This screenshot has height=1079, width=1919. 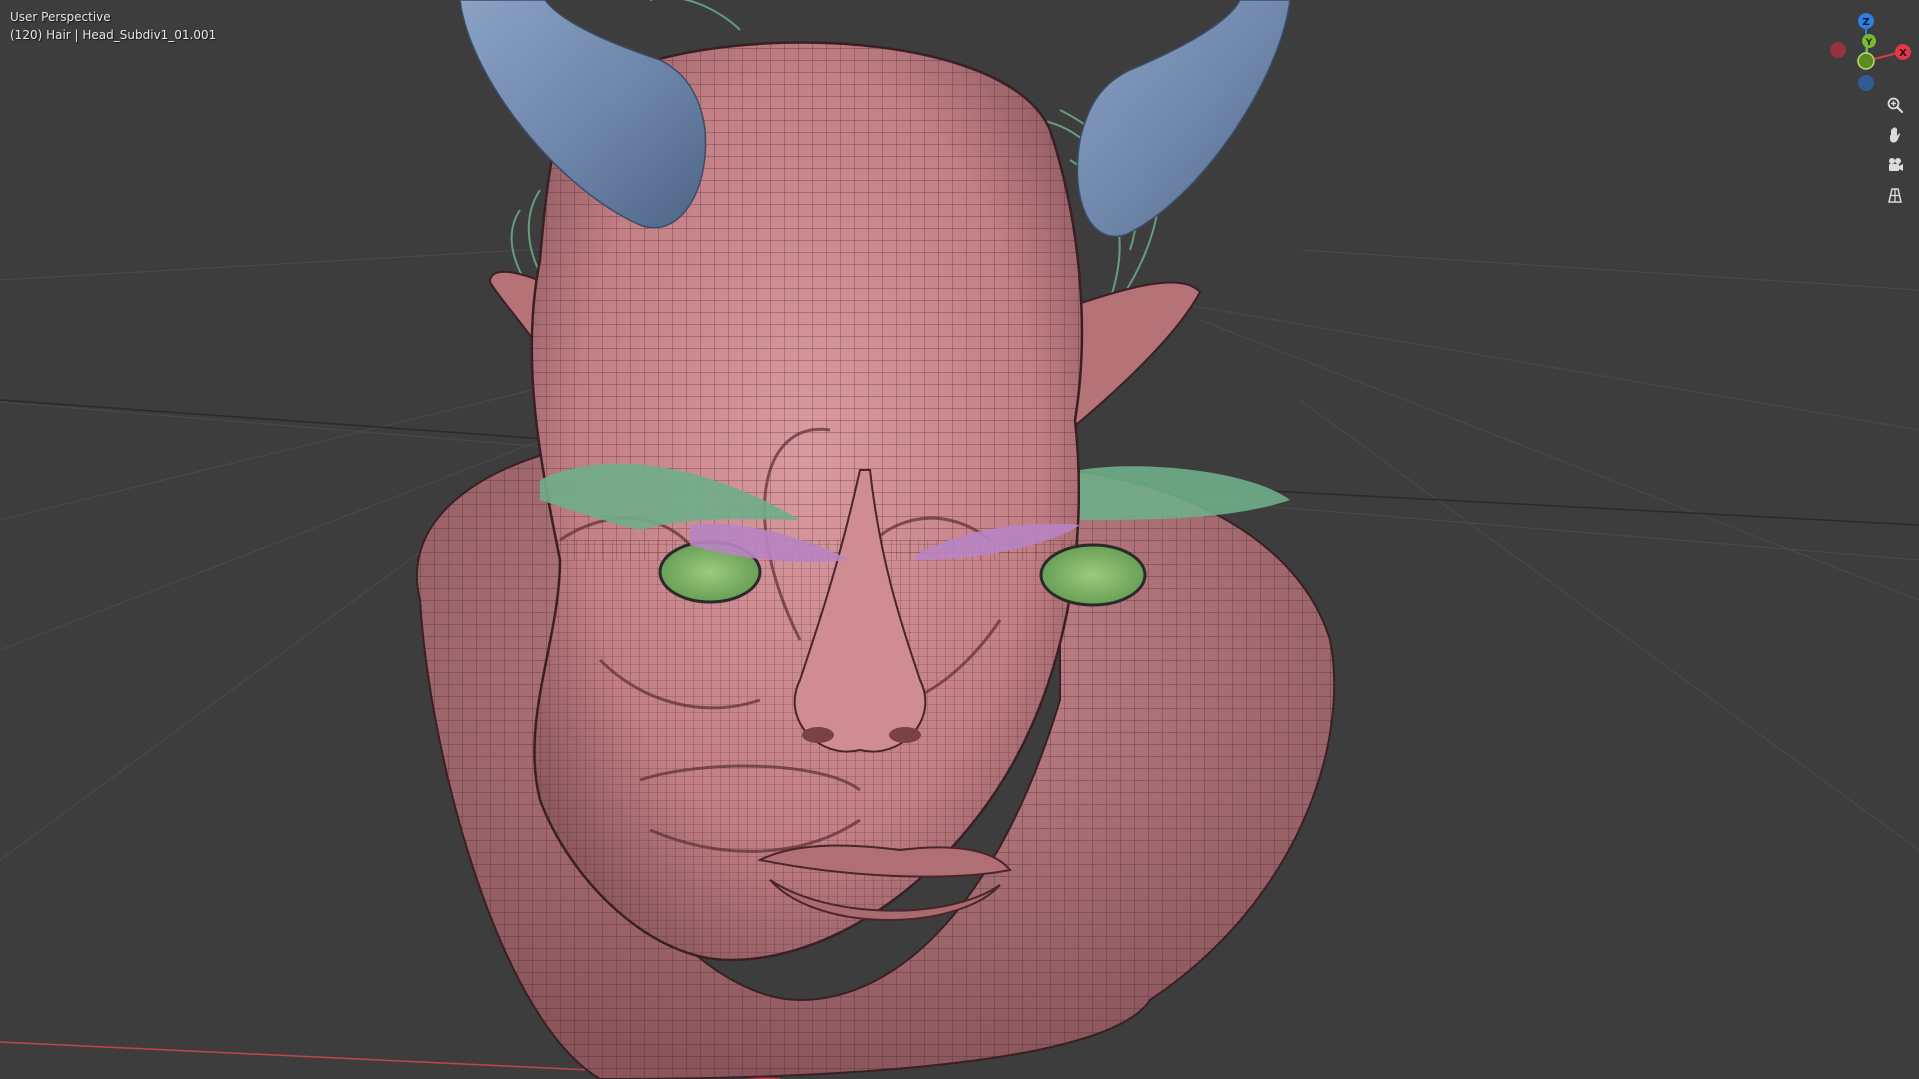 I want to click on camera-icon, so click(x=1896, y=164).